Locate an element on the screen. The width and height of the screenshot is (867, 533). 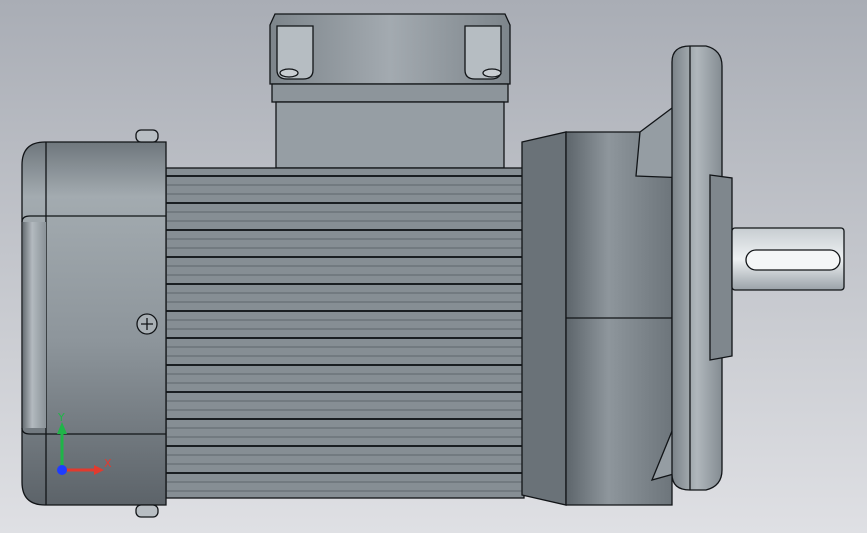
rear-end-cap is located at coordinates (94, 323).